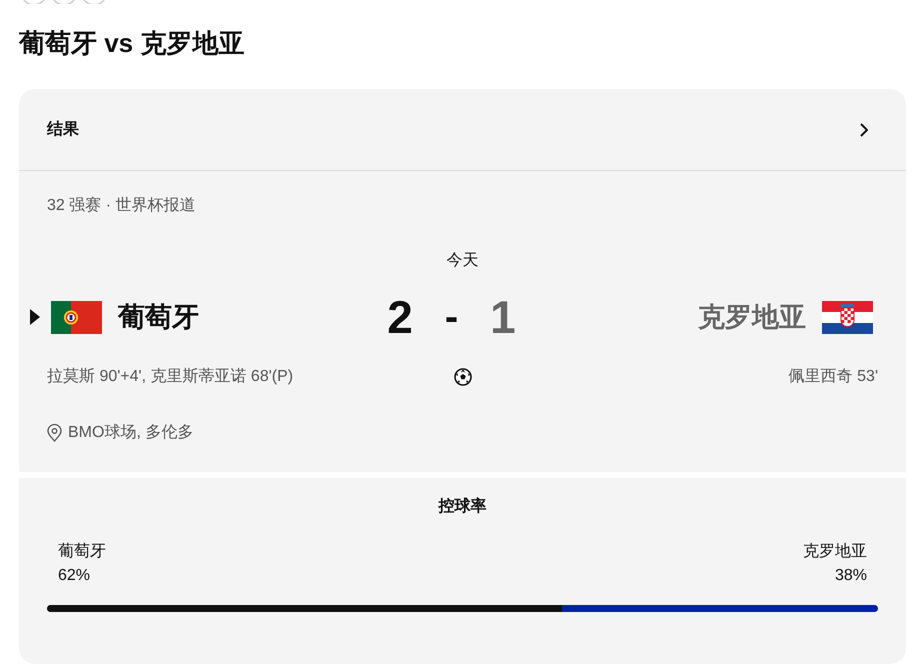 Image resolution: width=912 pixels, height=666 pixels. Describe the element at coordinates (131, 432) in the screenshot. I see `venue-label: BMO球场, 多伦多` at that location.